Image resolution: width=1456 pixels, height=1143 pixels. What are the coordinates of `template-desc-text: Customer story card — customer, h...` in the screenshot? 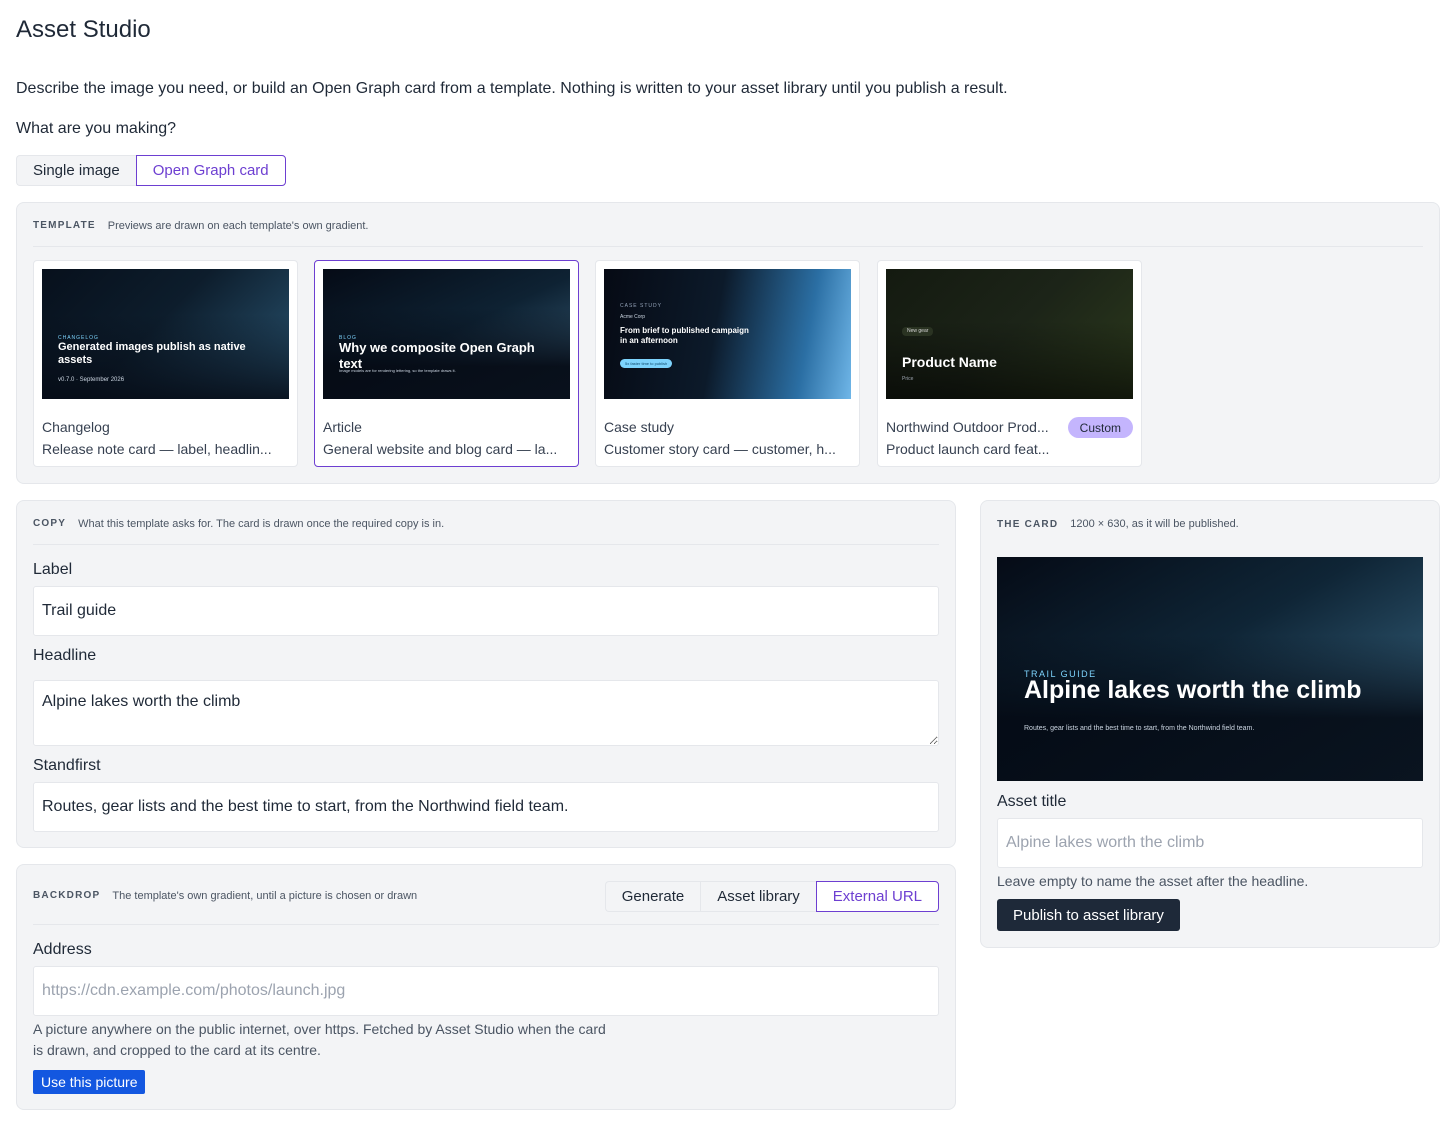 It's located at (720, 449).